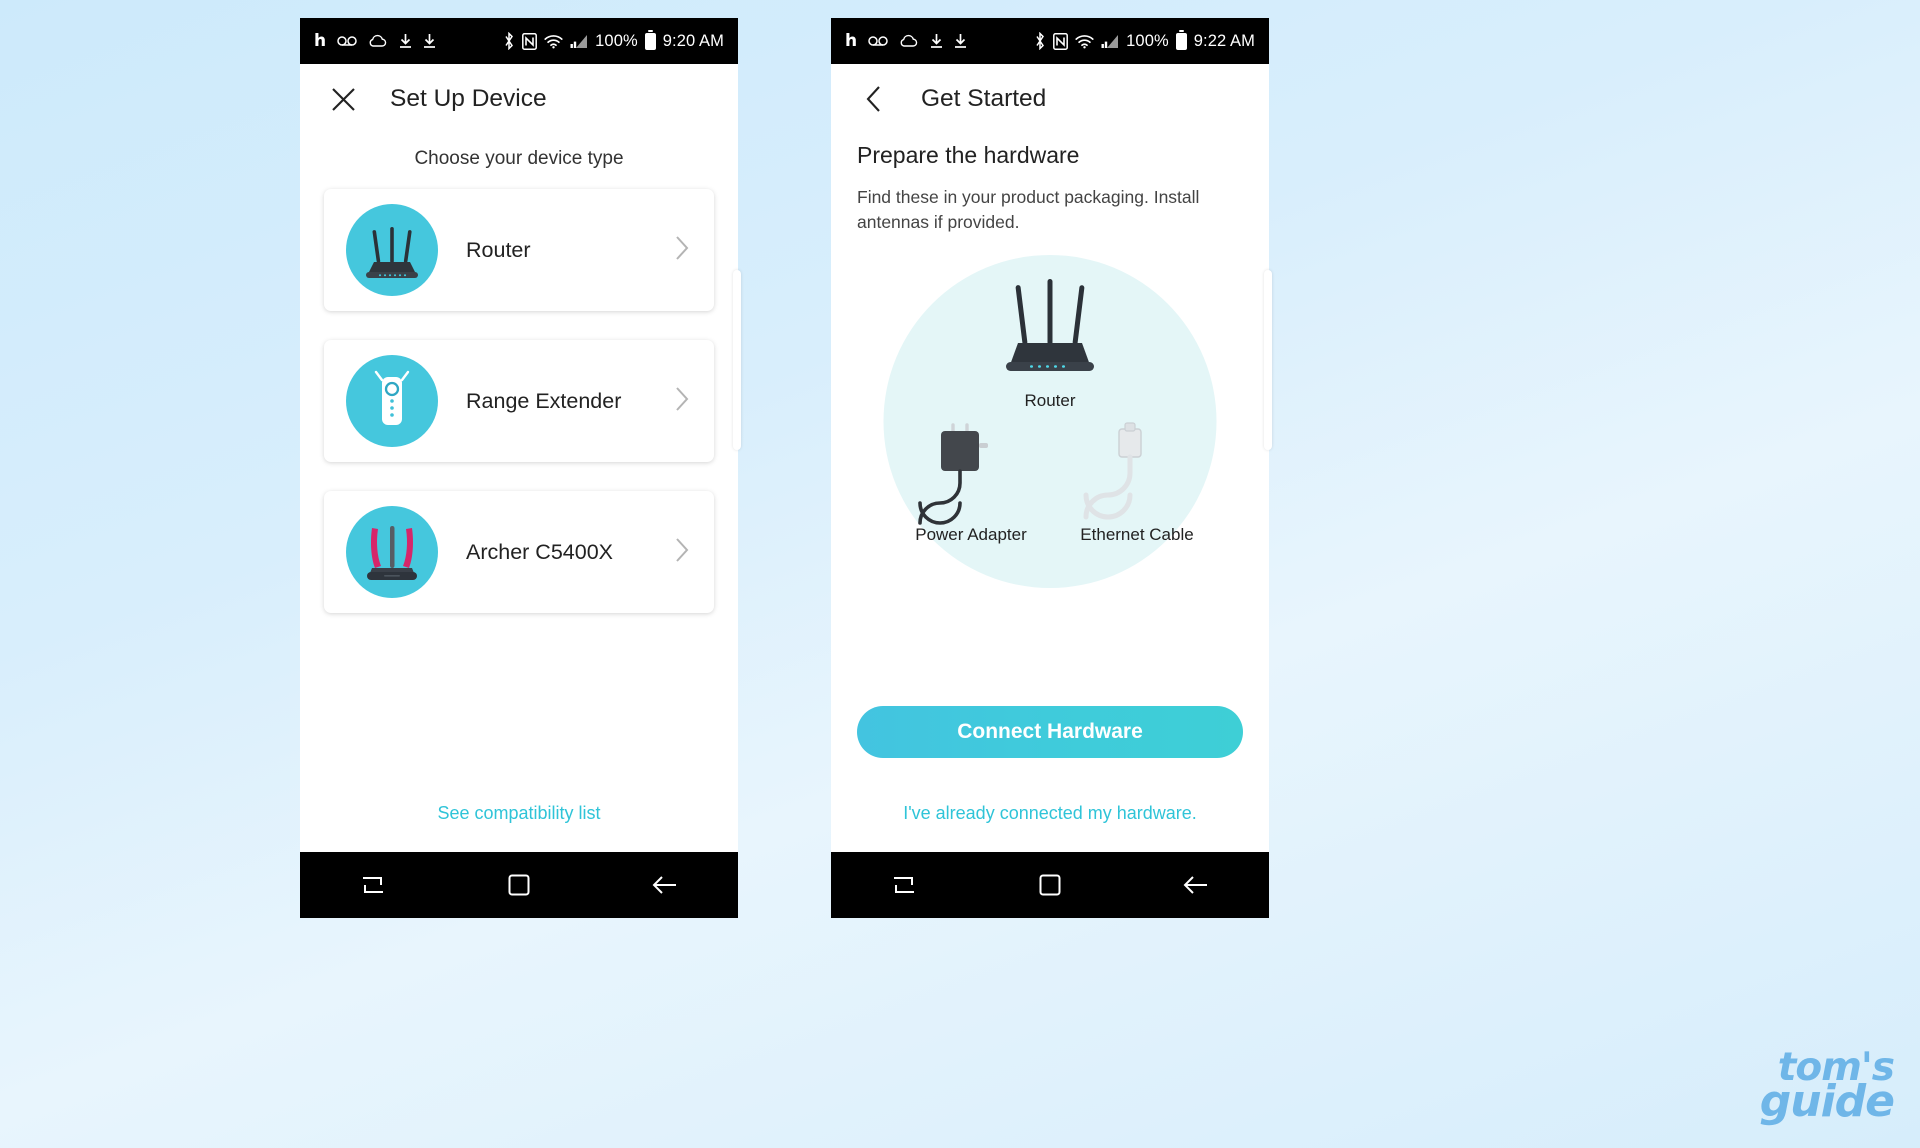  Describe the element at coordinates (392, 552) in the screenshot. I see `archer-c5400x-icon` at that location.